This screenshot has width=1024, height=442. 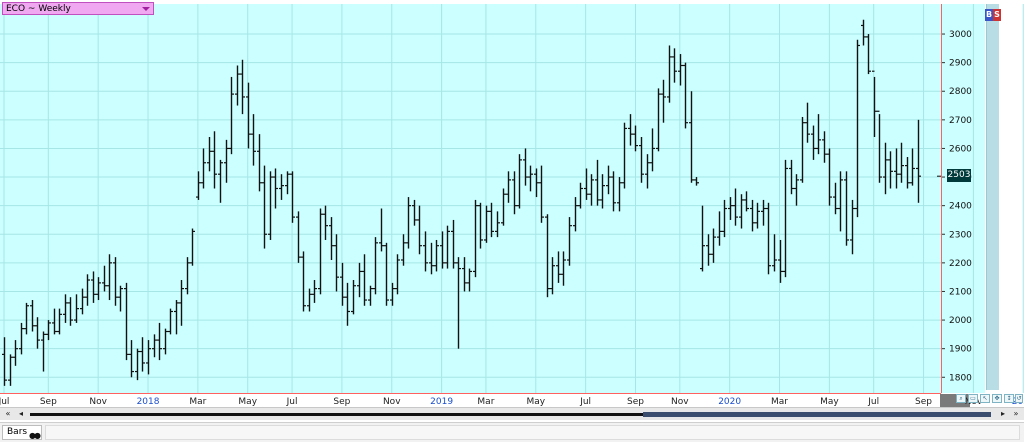 What do you see at coordinates (997, 398) in the screenshot?
I see `pan-icon: ✥` at bounding box center [997, 398].